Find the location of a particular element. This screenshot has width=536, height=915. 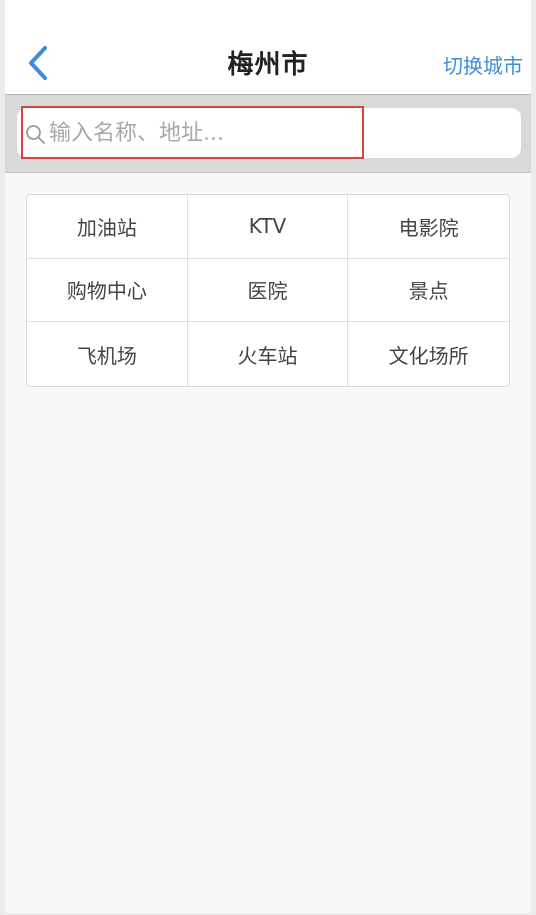

switch-city-button: 切换城市 is located at coordinates (483, 64).